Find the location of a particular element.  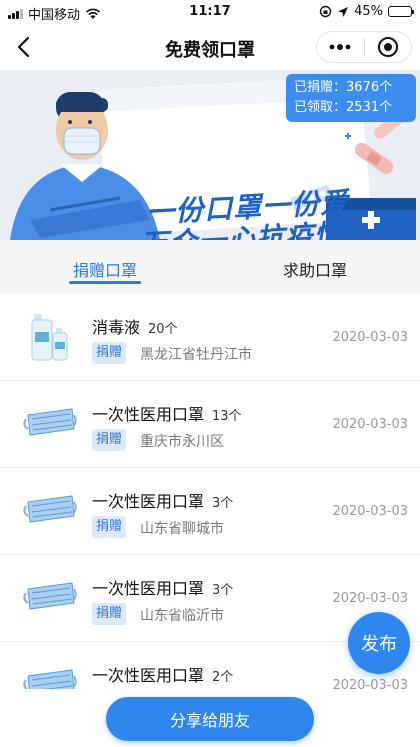

item-name: 一次性医用口罩 13个 is located at coordinates (167, 413).